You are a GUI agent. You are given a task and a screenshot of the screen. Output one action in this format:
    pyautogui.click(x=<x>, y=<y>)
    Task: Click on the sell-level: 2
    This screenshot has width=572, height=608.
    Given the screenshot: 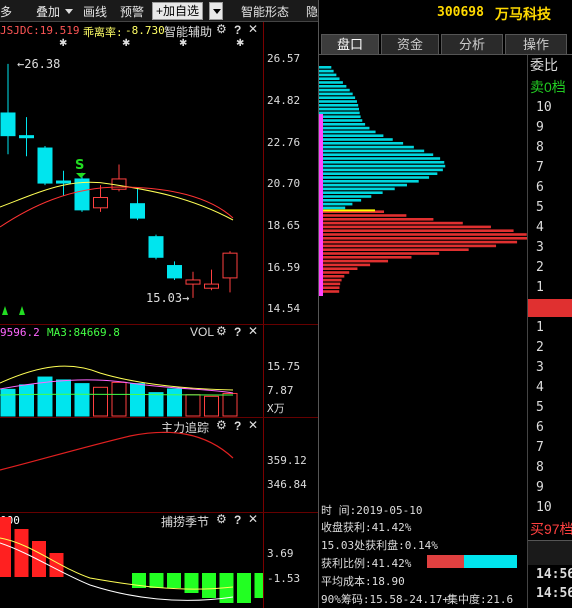 What is the action you would take?
    pyautogui.click(x=540, y=267)
    